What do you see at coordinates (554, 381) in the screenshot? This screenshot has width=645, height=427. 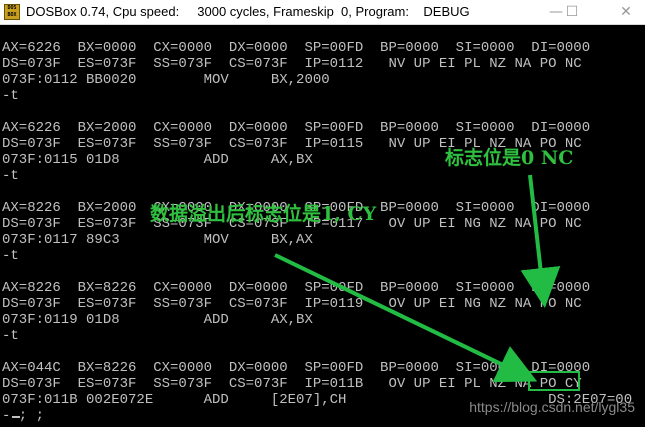 I see `cy-highlight-box` at bounding box center [554, 381].